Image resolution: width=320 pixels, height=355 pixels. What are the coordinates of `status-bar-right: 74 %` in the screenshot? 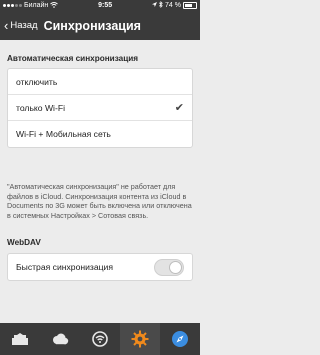 It's located at (174, 5).